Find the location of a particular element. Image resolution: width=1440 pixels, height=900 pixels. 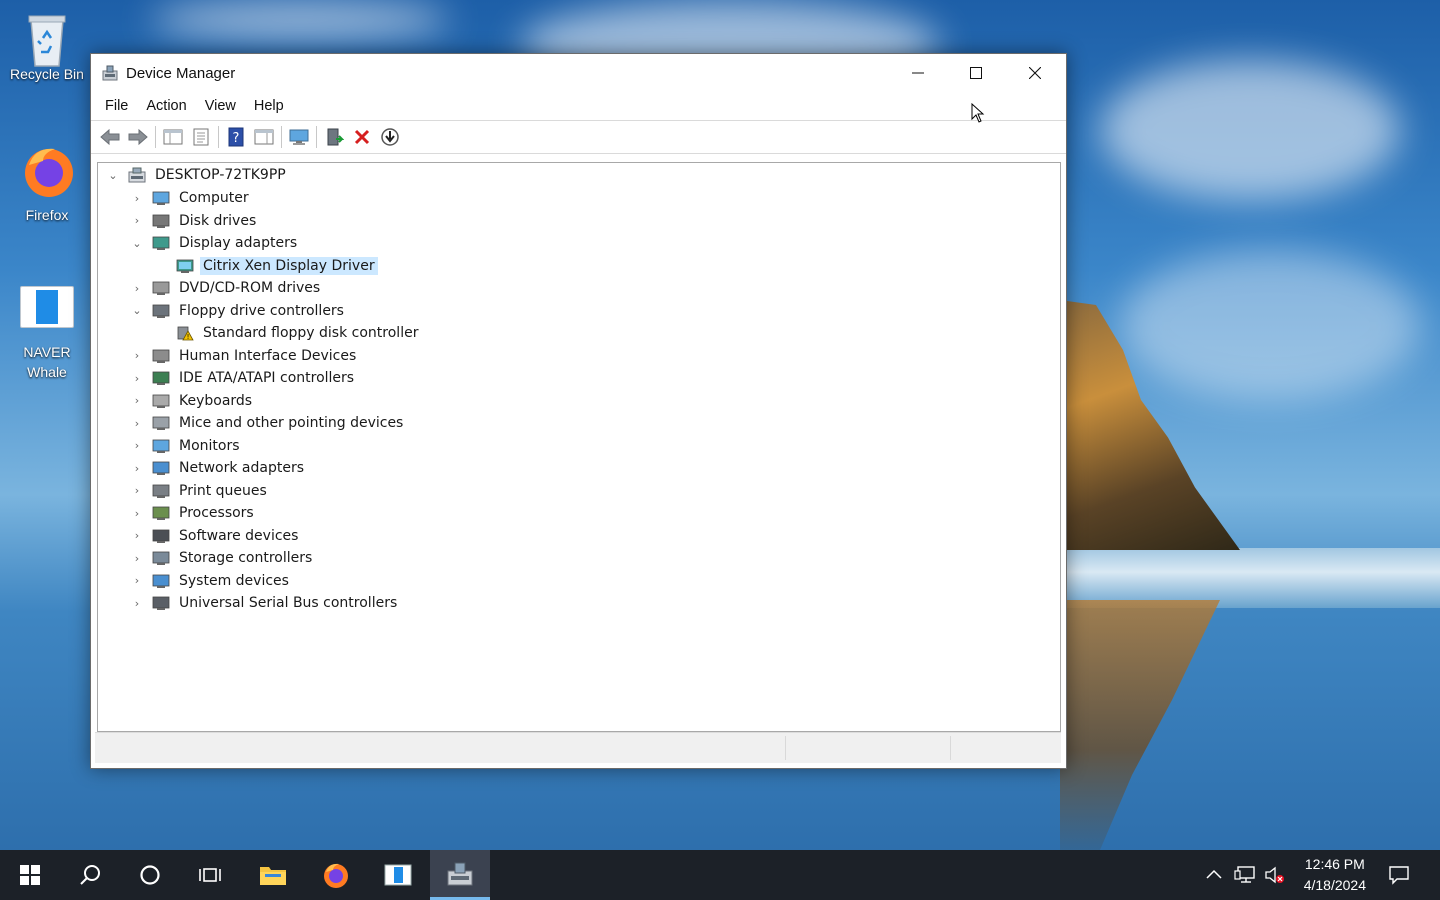

menu-action: Action is located at coordinates (166, 106).